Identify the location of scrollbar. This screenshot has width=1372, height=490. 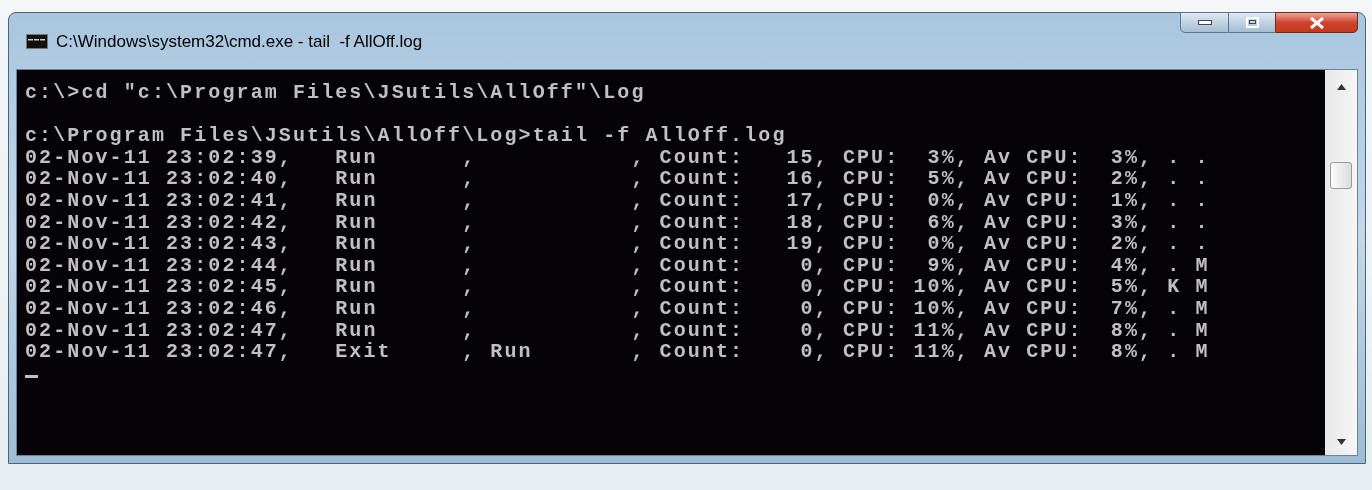
(1341, 262).